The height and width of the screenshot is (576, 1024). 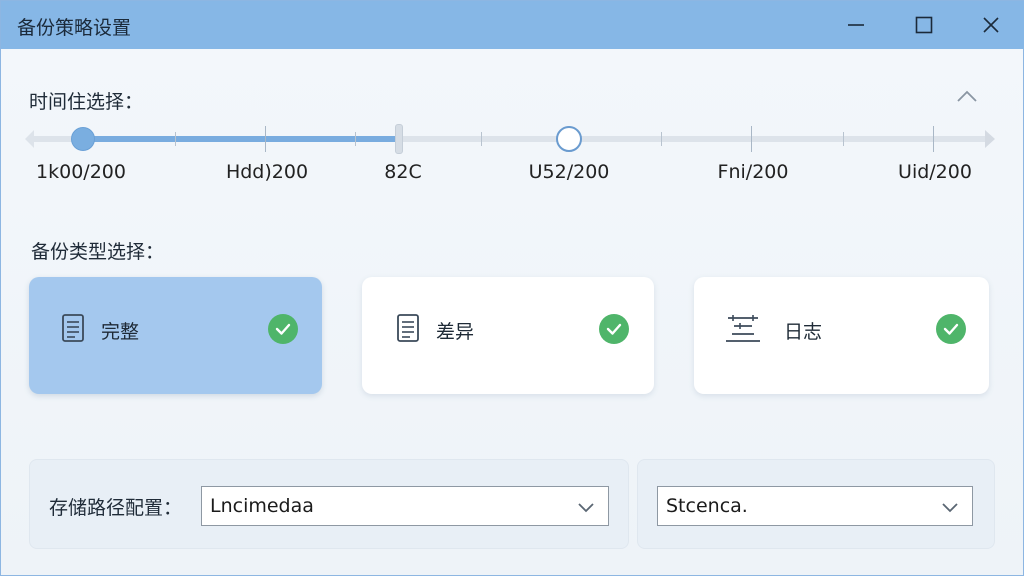 What do you see at coordinates (81, 172) in the screenshot?
I see `tick-label: 1k00/200` at bounding box center [81, 172].